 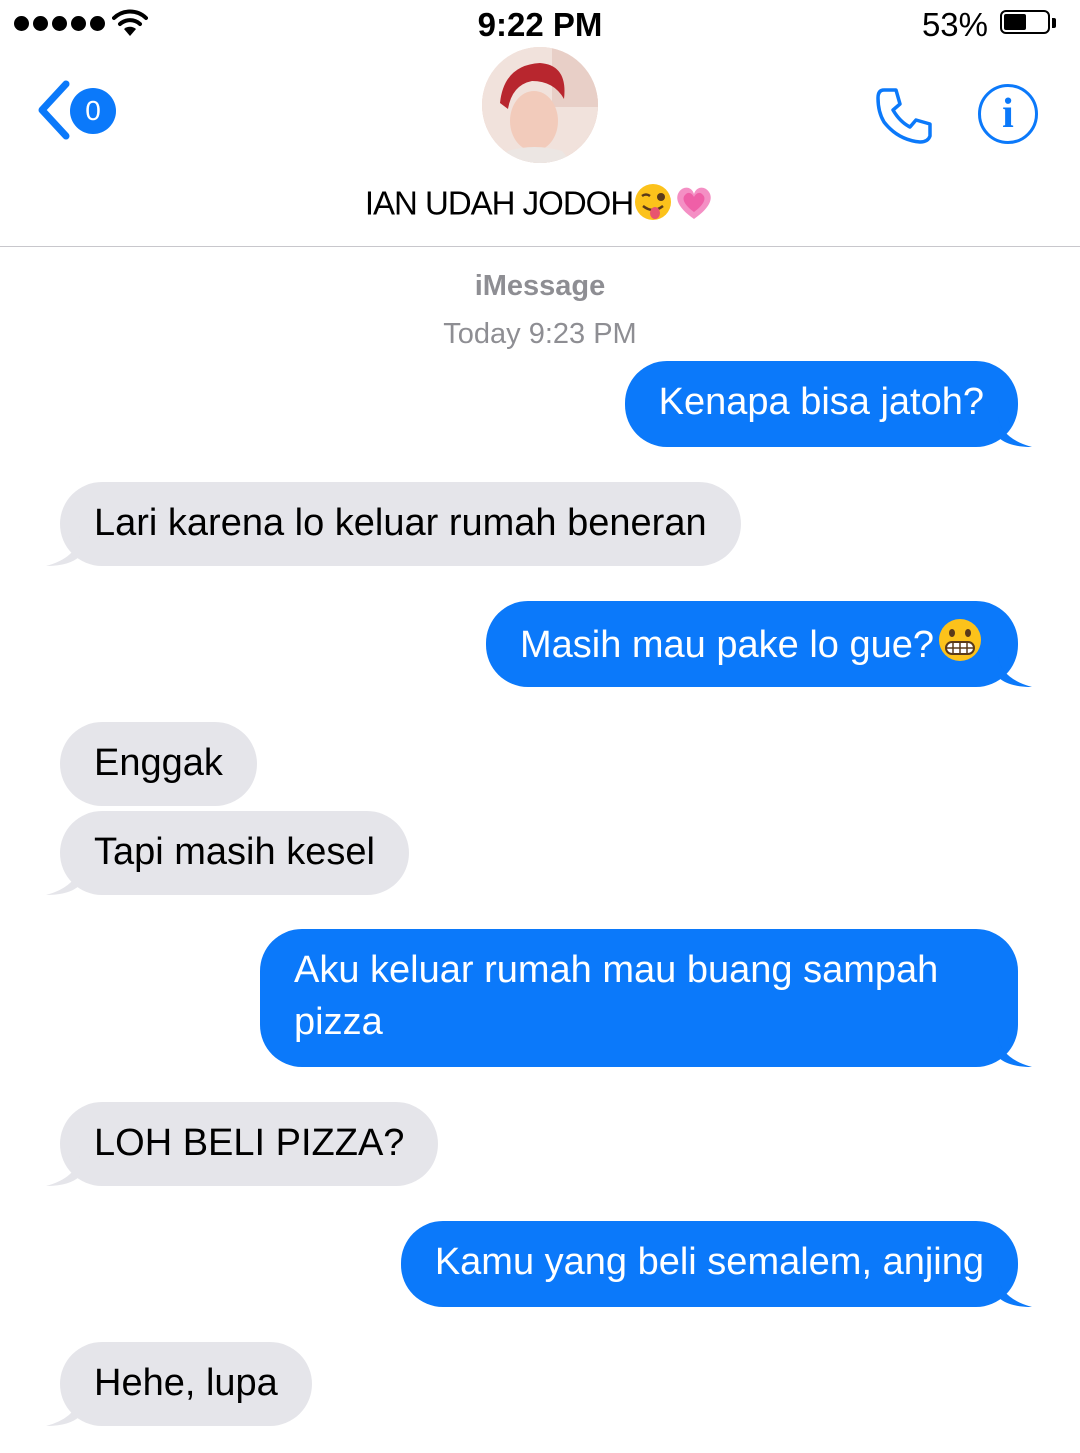 I want to click on battery-percentage: 53%, so click(x=954, y=24).